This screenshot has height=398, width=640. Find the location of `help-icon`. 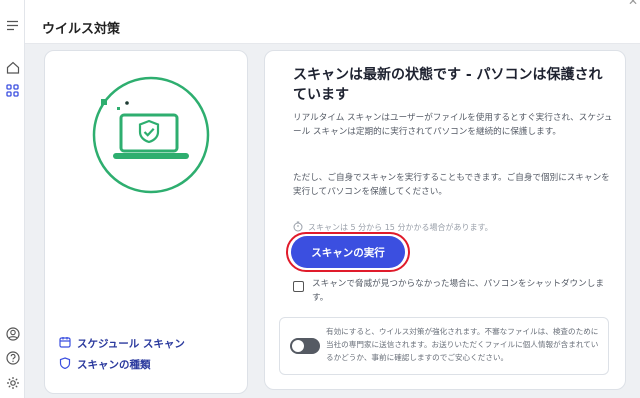

help-icon is located at coordinates (12, 357).